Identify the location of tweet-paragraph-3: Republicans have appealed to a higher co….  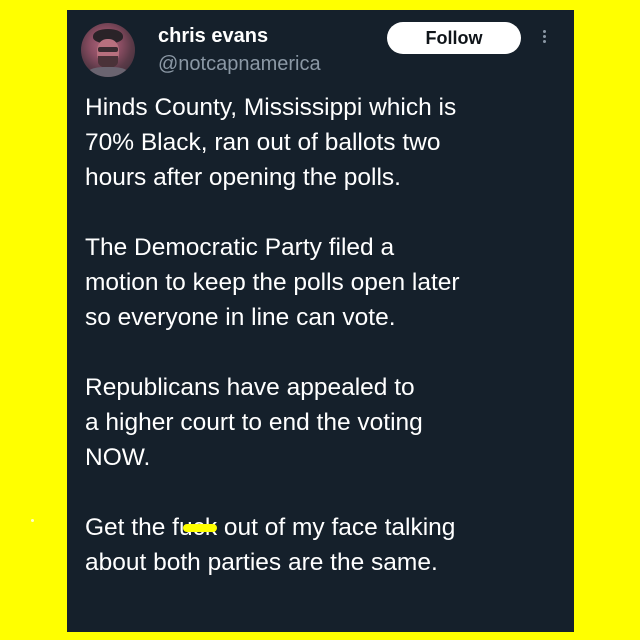
(325, 422).